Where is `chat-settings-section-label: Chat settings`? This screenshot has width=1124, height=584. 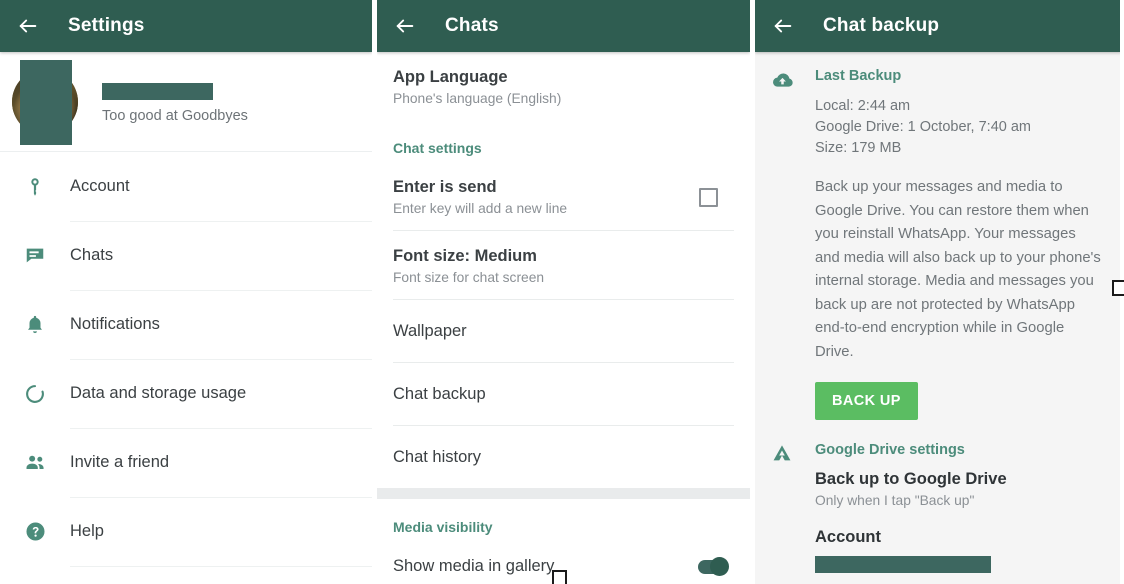
chat-settings-section-label: Chat settings is located at coordinates (437, 148).